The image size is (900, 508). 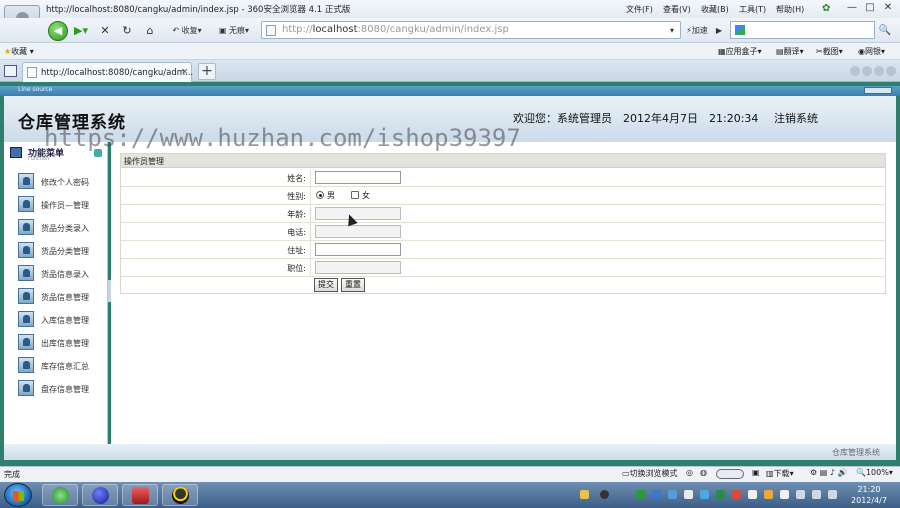 I want to click on tab-list-icon, so click(x=10, y=71).